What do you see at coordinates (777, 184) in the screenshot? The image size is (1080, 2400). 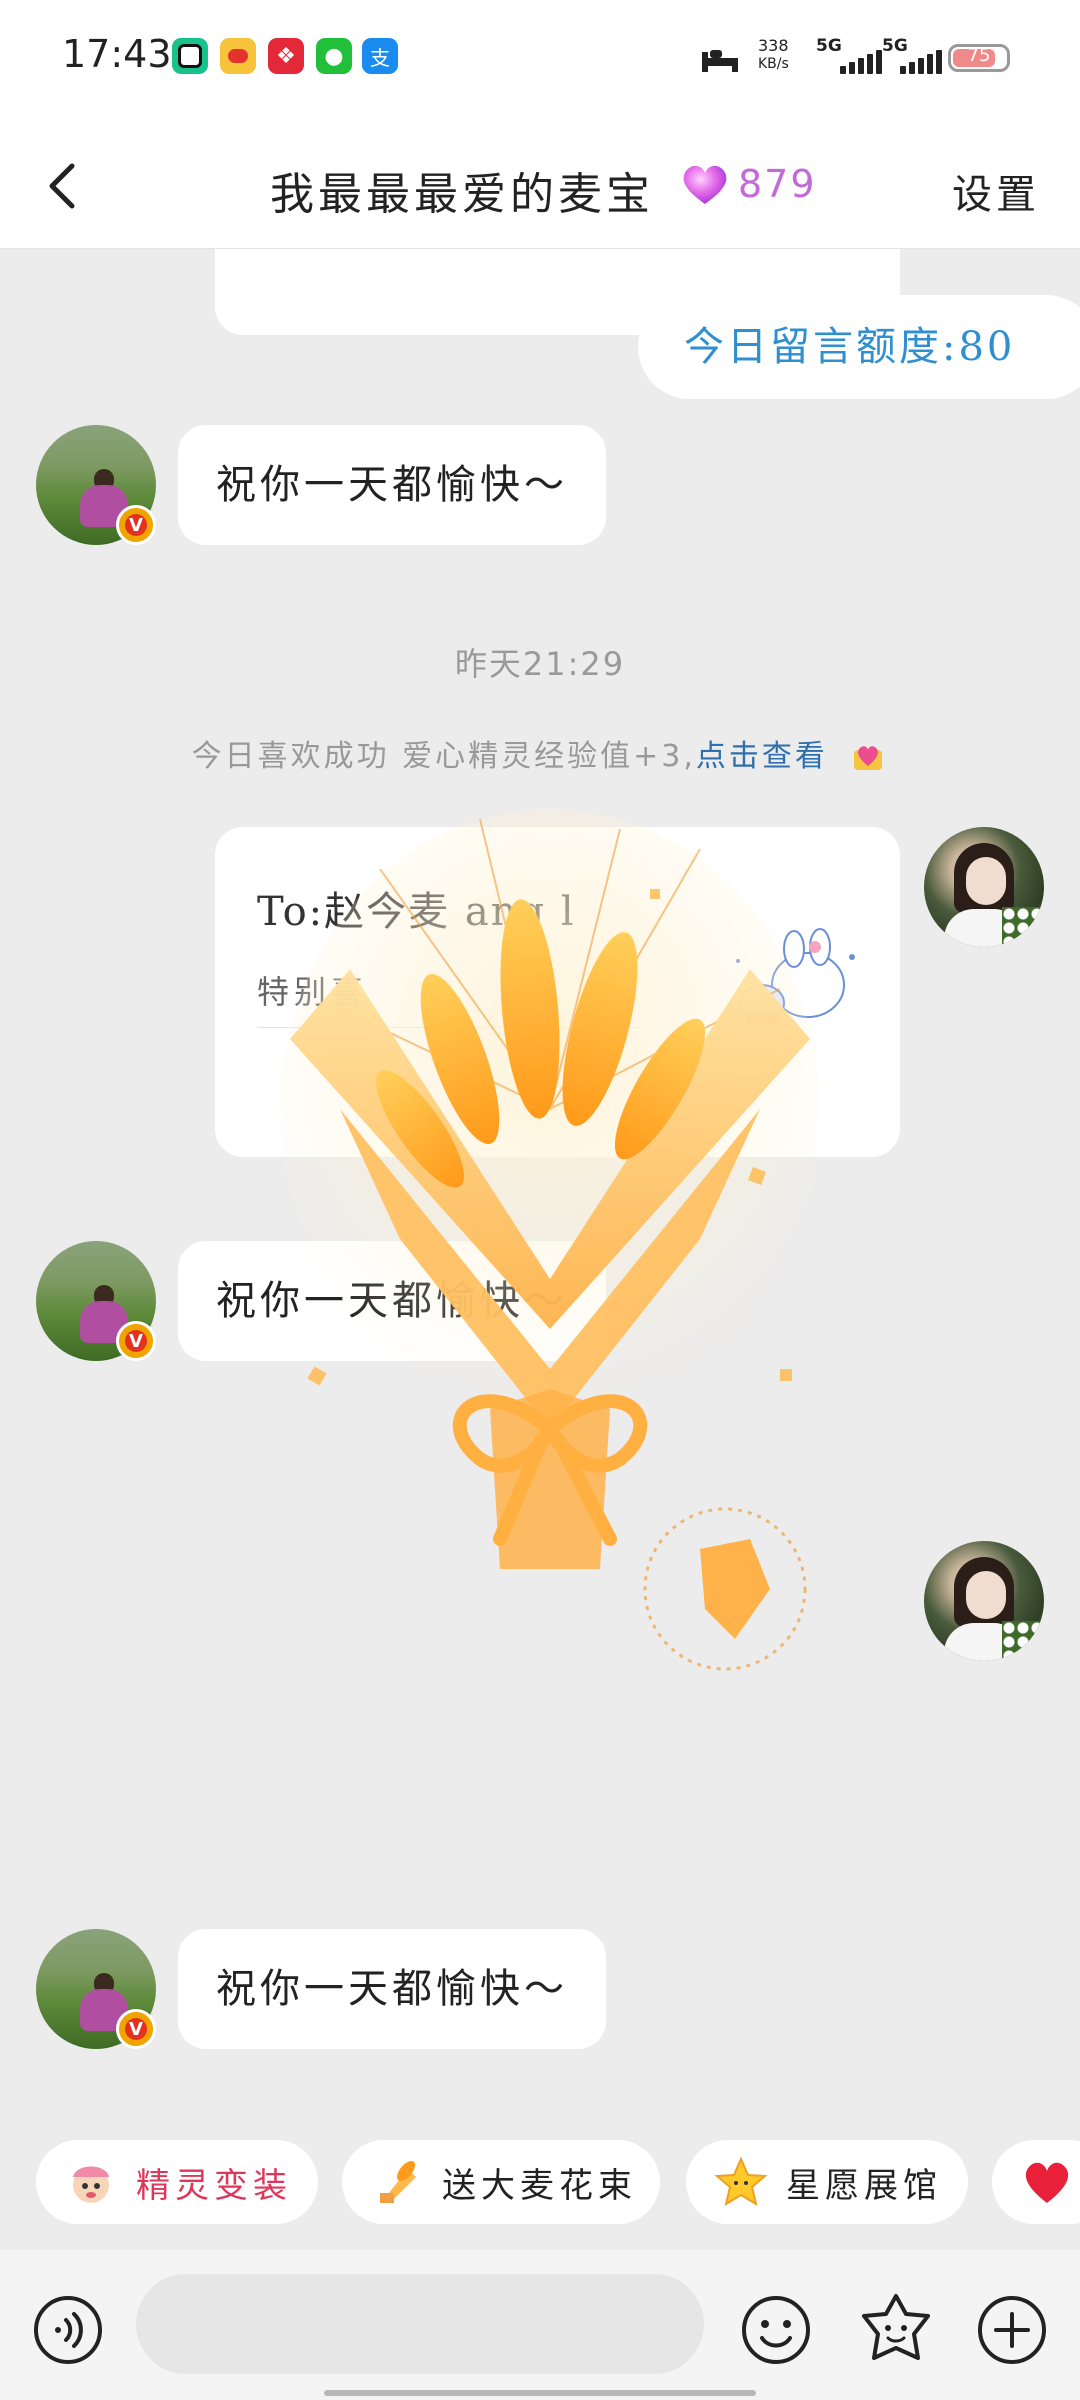 I see `intimacy-count: 879` at bounding box center [777, 184].